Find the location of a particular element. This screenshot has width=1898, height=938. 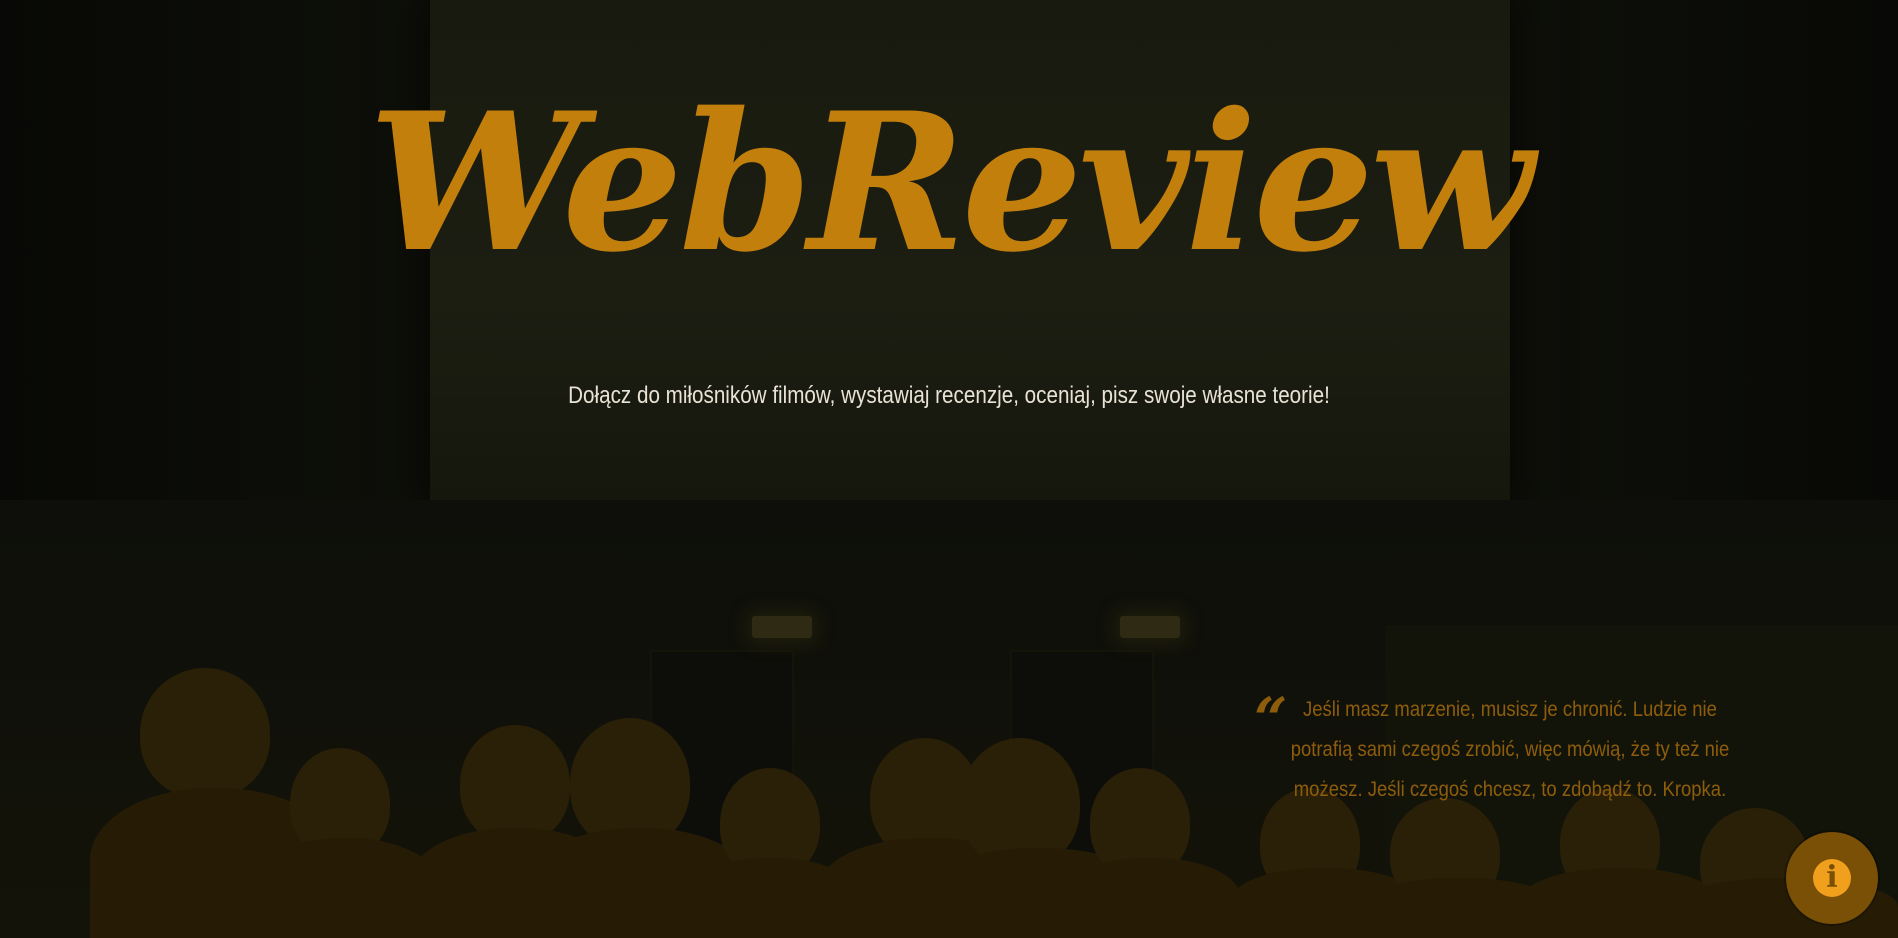

site-logo: WebReview is located at coordinates (950, 182).